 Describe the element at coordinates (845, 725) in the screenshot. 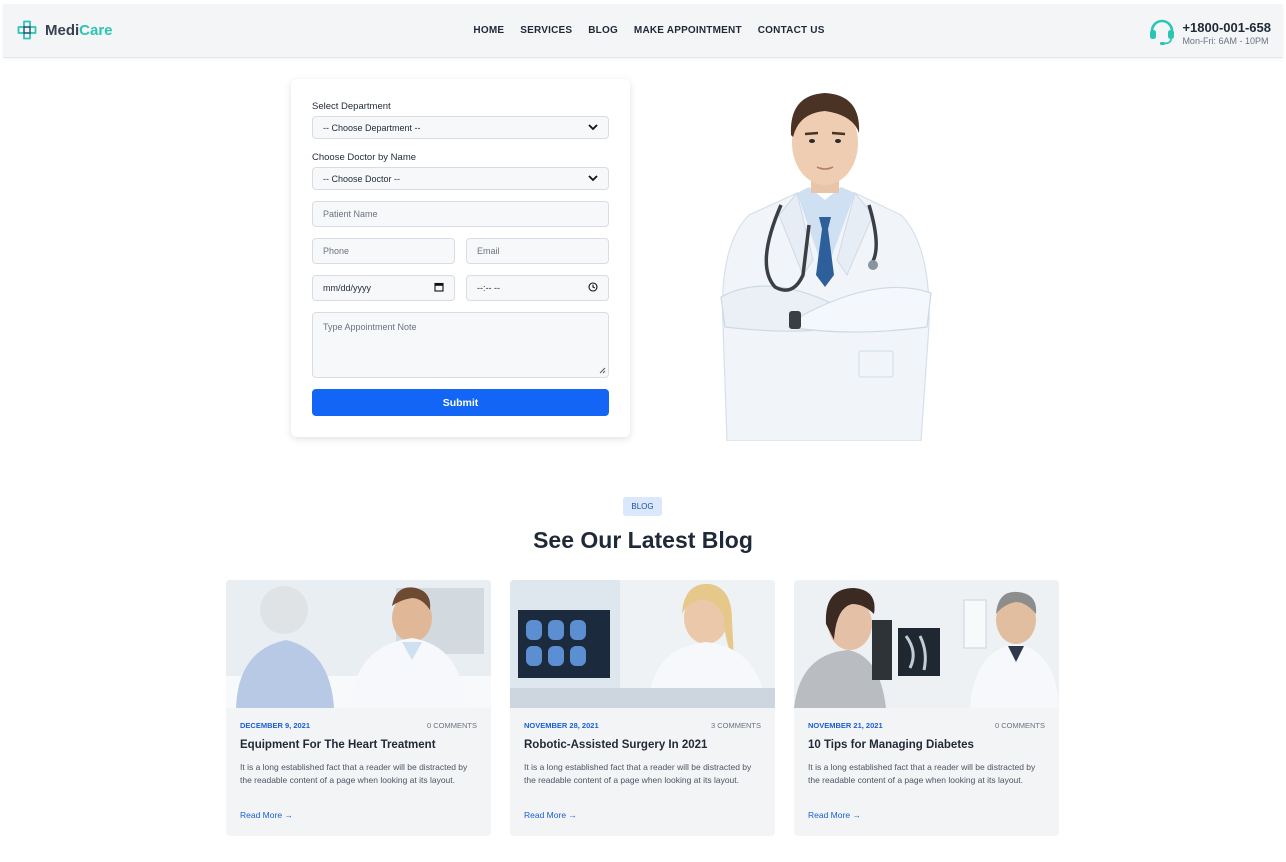

I see `blog-card-date: NOVEMBER 21, 2021` at that location.